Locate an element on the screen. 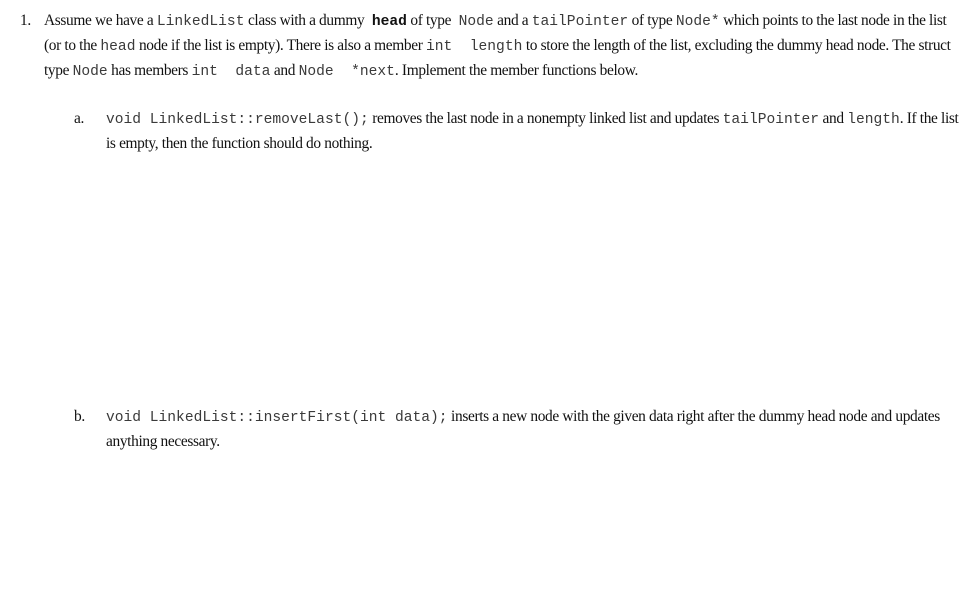 The image size is (971, 608). part-text: and is located at coordinates (833, 118).